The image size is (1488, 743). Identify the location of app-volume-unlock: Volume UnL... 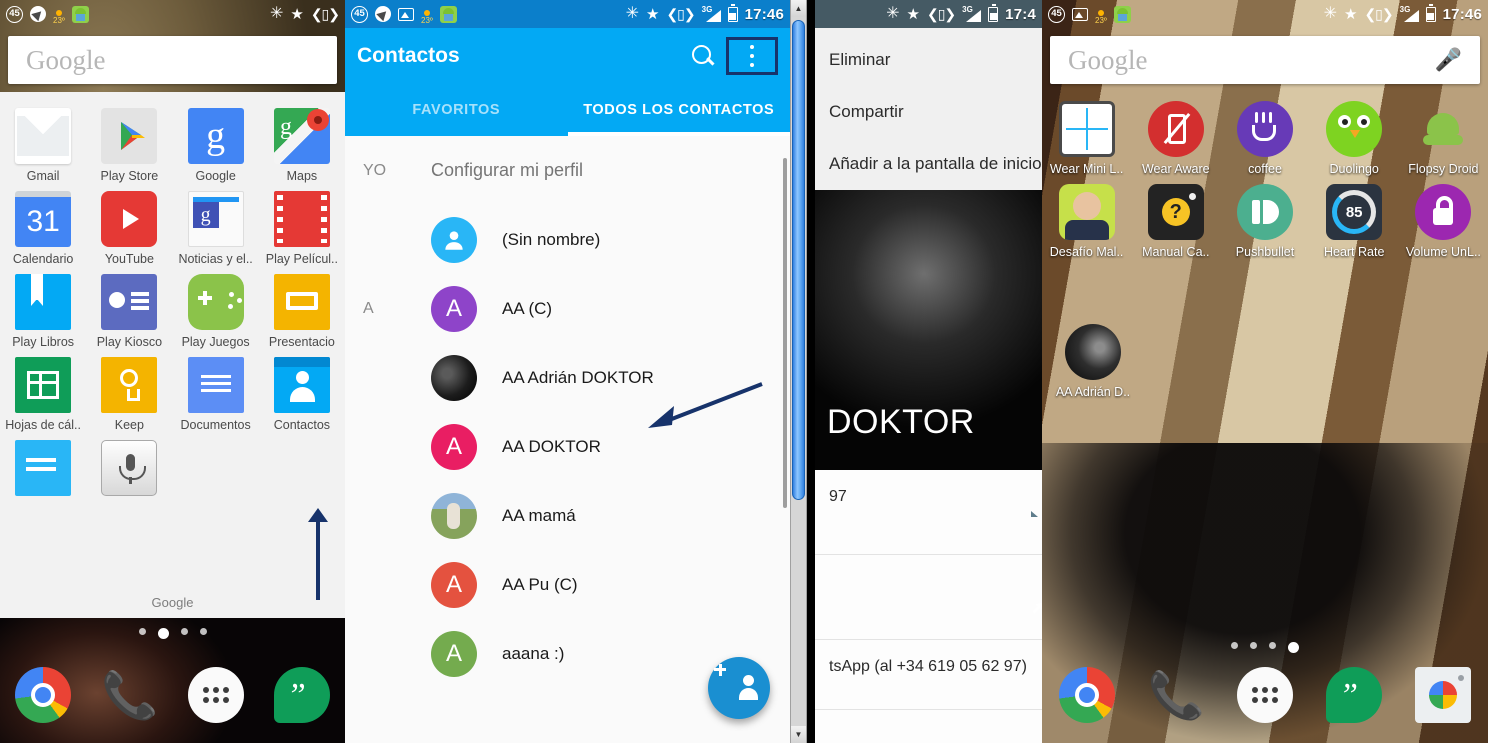
(1443, 219).